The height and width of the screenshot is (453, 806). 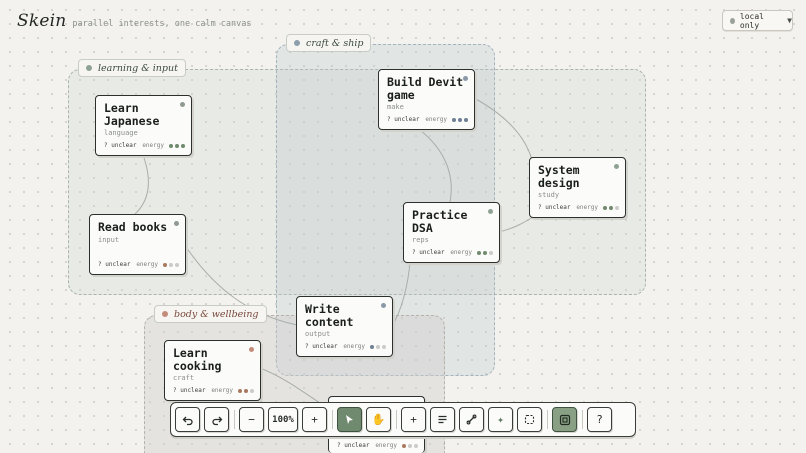 I want to click on card-tag: language, so click(x=121, y=133).